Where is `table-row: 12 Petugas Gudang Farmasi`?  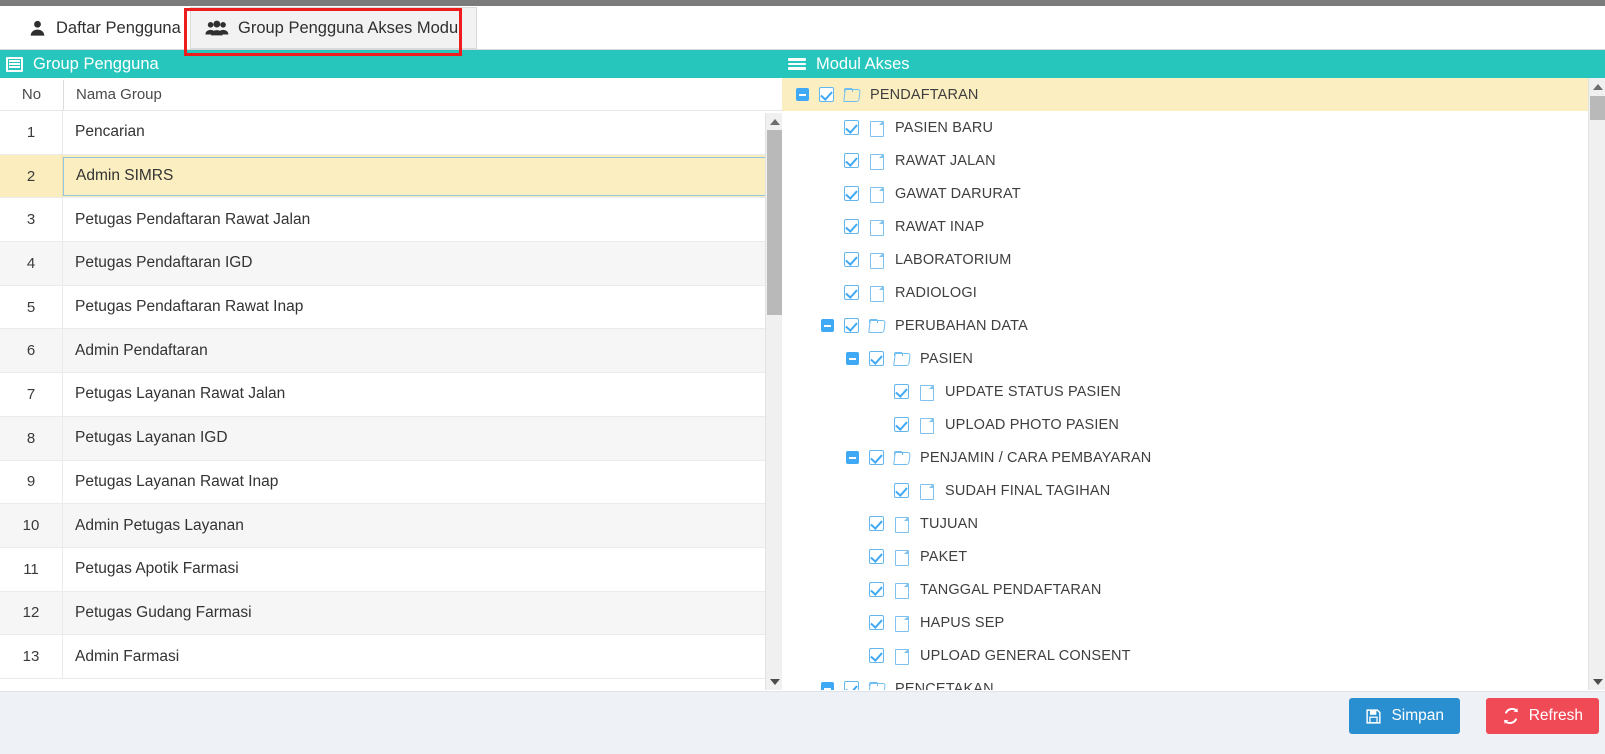 table-row: 12 Petugas Gudang Farmasi is located at coordinates (393, 613).